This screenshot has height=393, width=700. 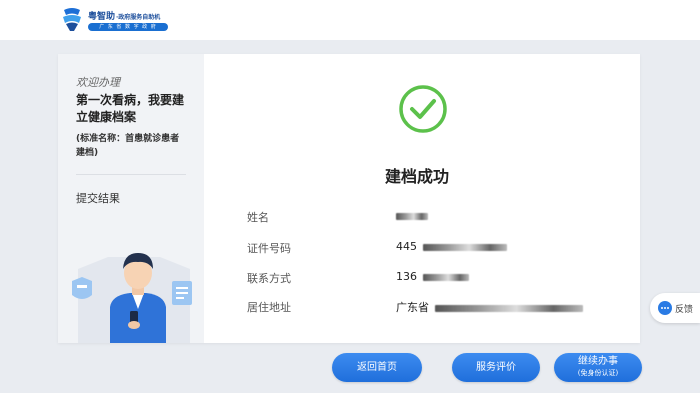 I want to click on current-step: 提交结果, so click(x=98, y=198).